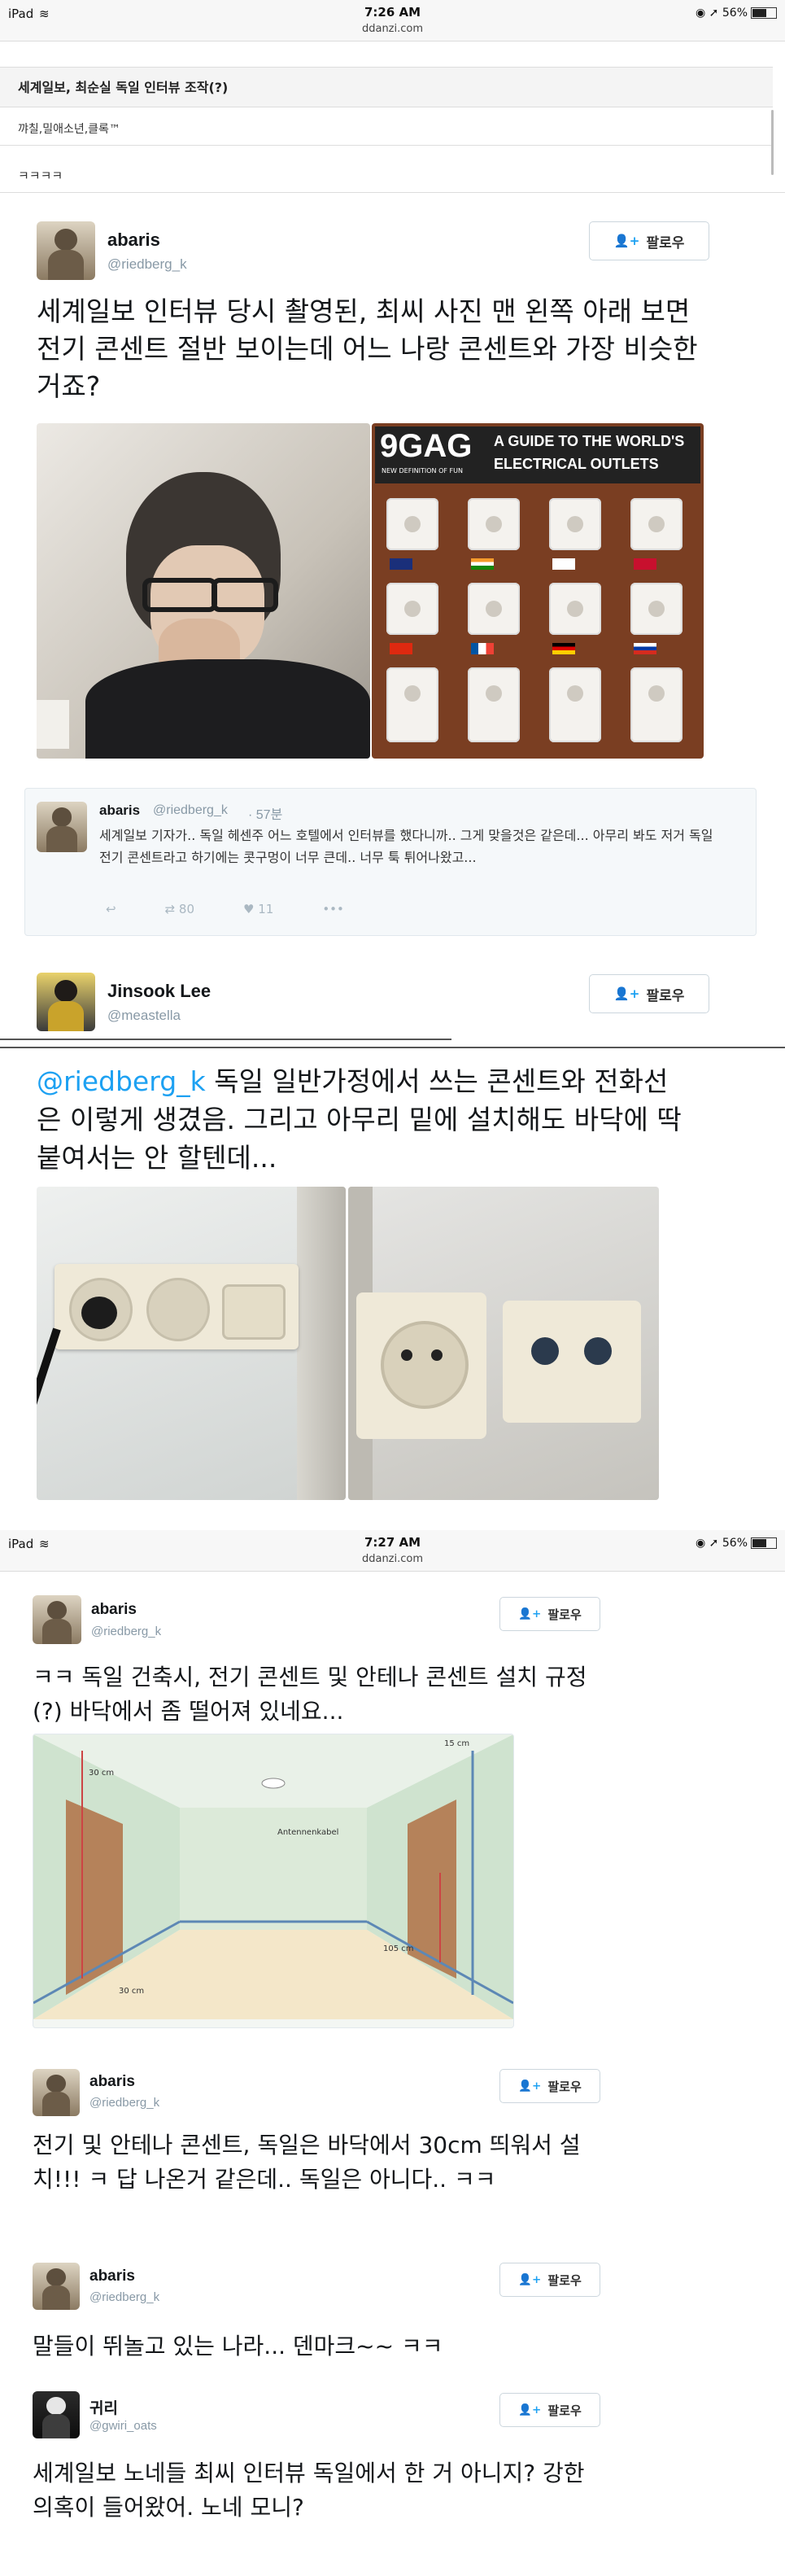 The width and height of the screenshot is (785, 2576). Describe the element at coordinates (308, 1832) in the screenshot. I see `diagram-label: Antennenkabel` at that location.